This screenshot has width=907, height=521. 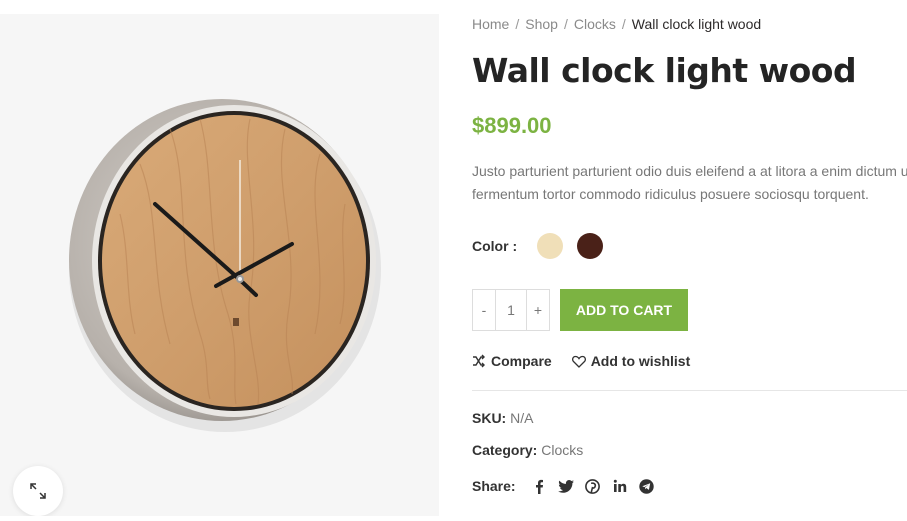 I want to click on wishlist-button: Add to wishlist, so click(x=631, y=361).